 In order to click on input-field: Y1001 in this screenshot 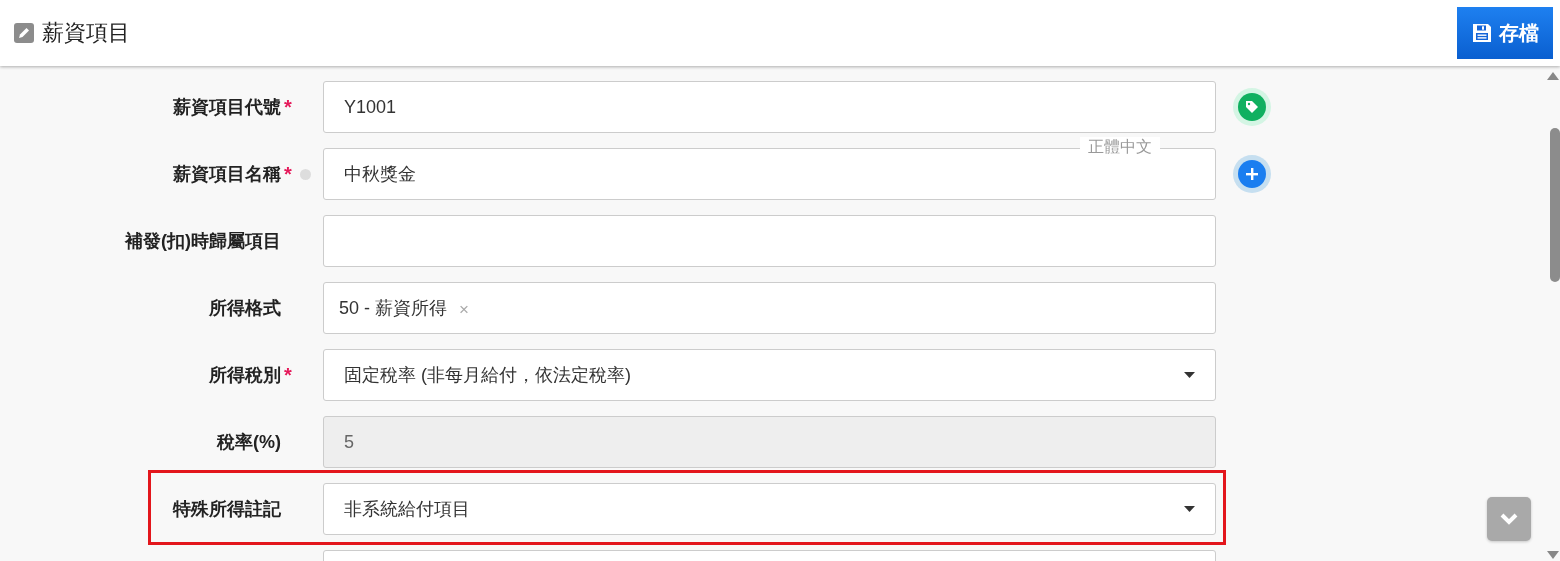, I will do `click(769, 107)`.